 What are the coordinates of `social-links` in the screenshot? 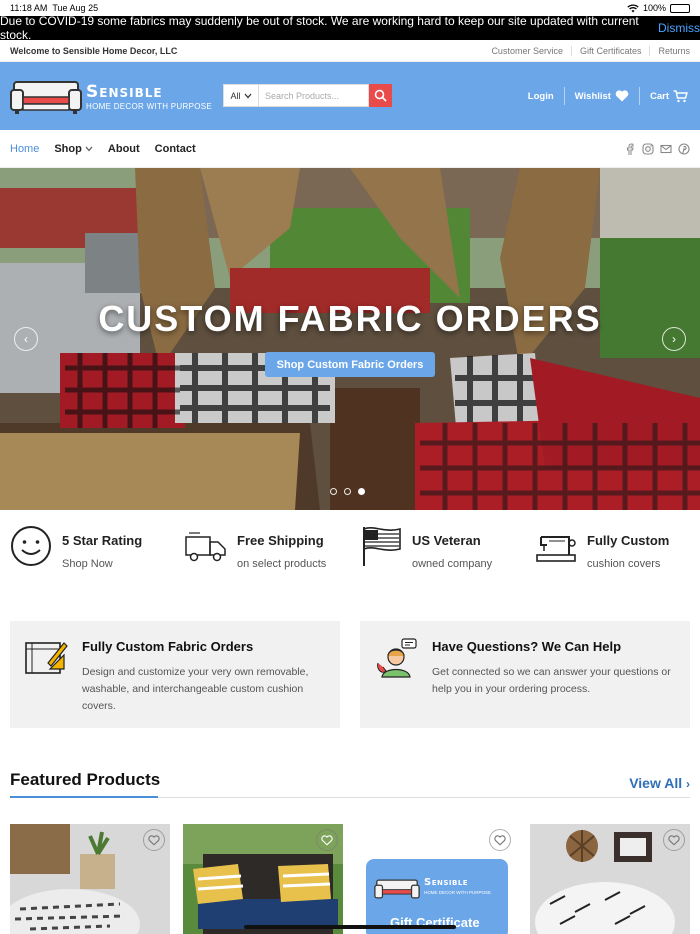 It's located at (657, 148).